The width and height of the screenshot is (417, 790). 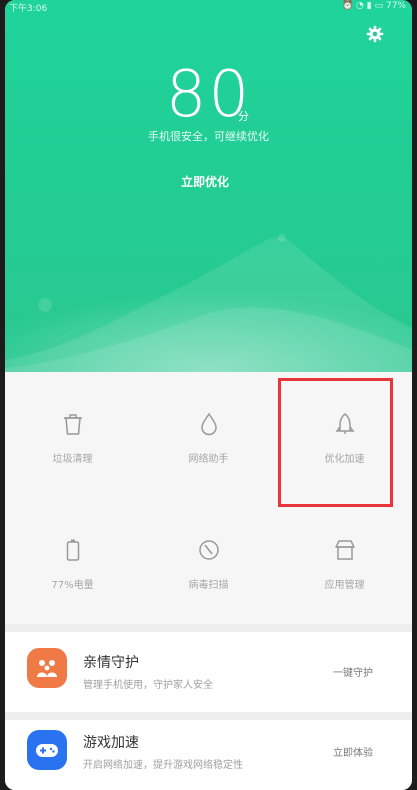 What do you see at coordinates (208, 550) in the screenshot?
I see `scan-icon` at bounding box center [208, 550].